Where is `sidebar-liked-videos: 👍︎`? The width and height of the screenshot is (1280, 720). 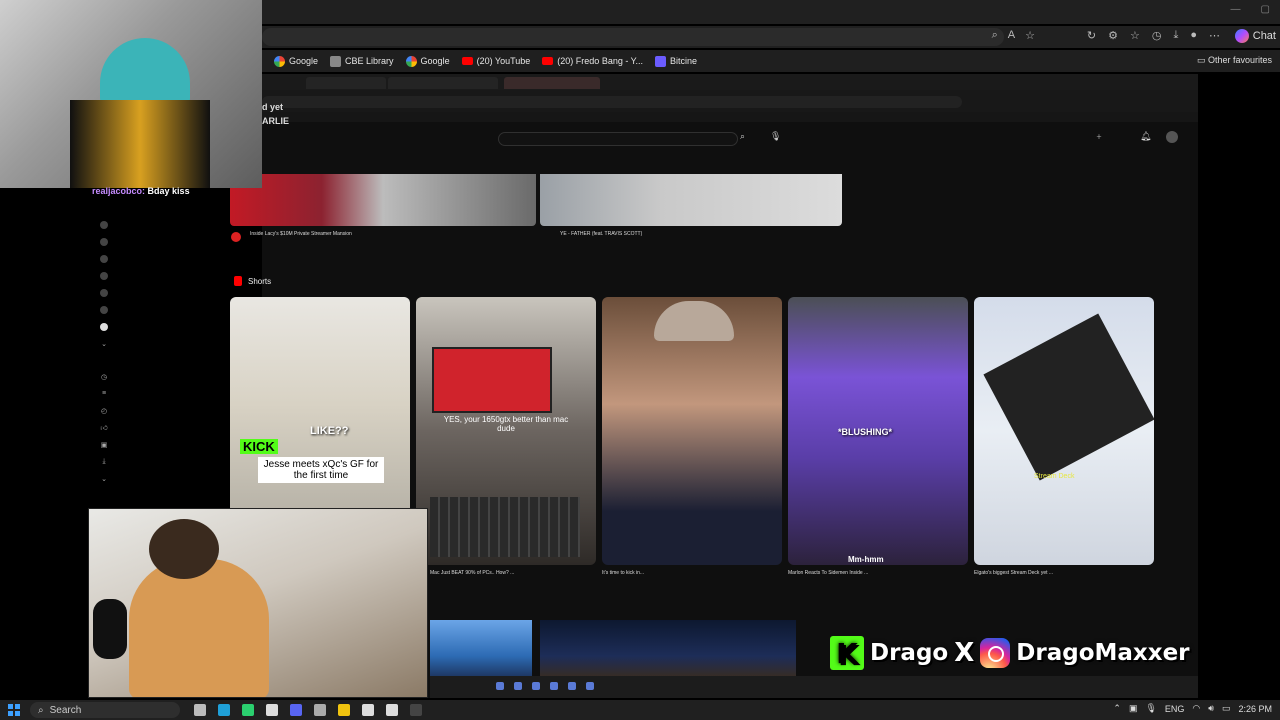 sidebar-liked-videos: 👍︎ is located at coordinates (159, 427).